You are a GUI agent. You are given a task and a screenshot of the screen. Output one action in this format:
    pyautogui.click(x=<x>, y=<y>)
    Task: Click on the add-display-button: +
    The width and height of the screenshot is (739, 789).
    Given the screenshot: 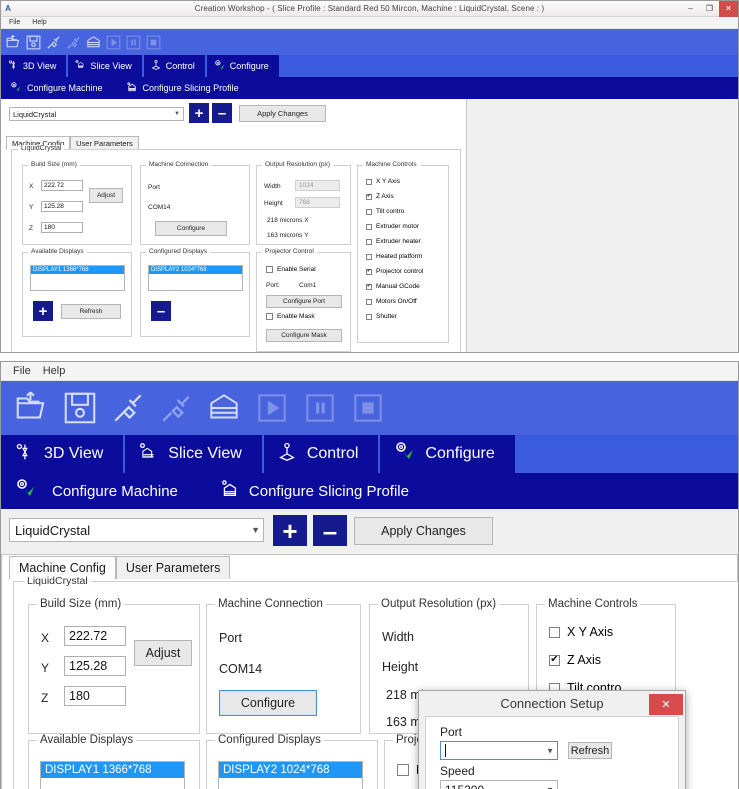 What is the action you would take?
    pyautogui.click(x=43, y=311)
    